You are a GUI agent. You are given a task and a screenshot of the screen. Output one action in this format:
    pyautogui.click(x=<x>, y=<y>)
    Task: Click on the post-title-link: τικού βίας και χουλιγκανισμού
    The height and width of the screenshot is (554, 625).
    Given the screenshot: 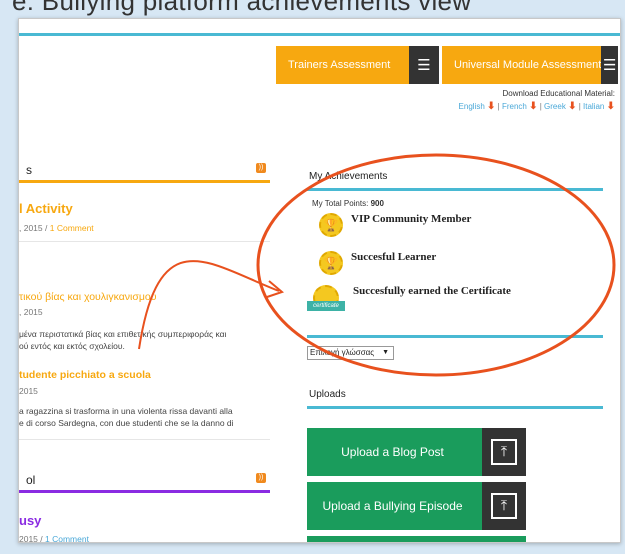 What is the action you would take?
    pyautogui.click(x=88, y=297)
    